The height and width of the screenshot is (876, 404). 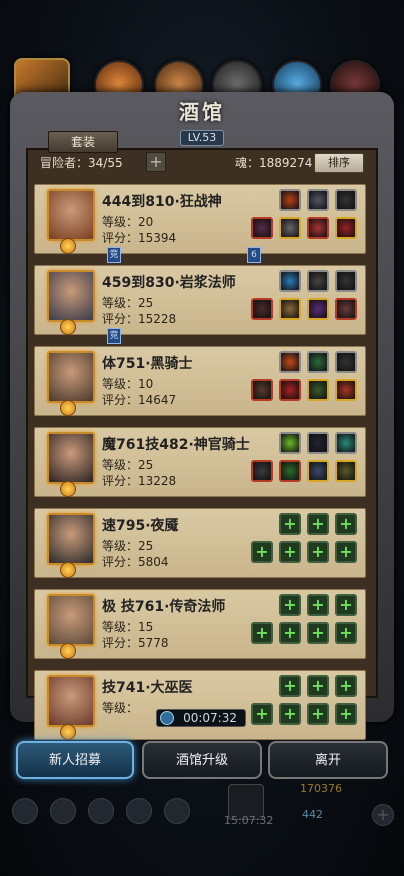 What do you see at coordinates (254, 255) in the screenshot?
I see `tag-flag: 6` at bounding box center [254, 255].